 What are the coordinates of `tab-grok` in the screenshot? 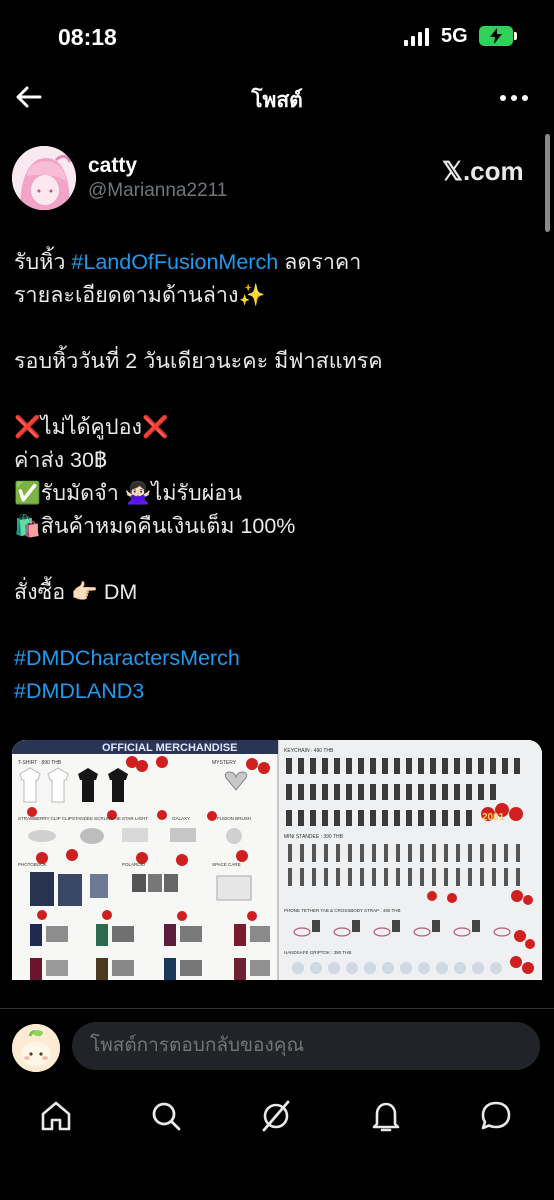 It's located at (276, 1116).